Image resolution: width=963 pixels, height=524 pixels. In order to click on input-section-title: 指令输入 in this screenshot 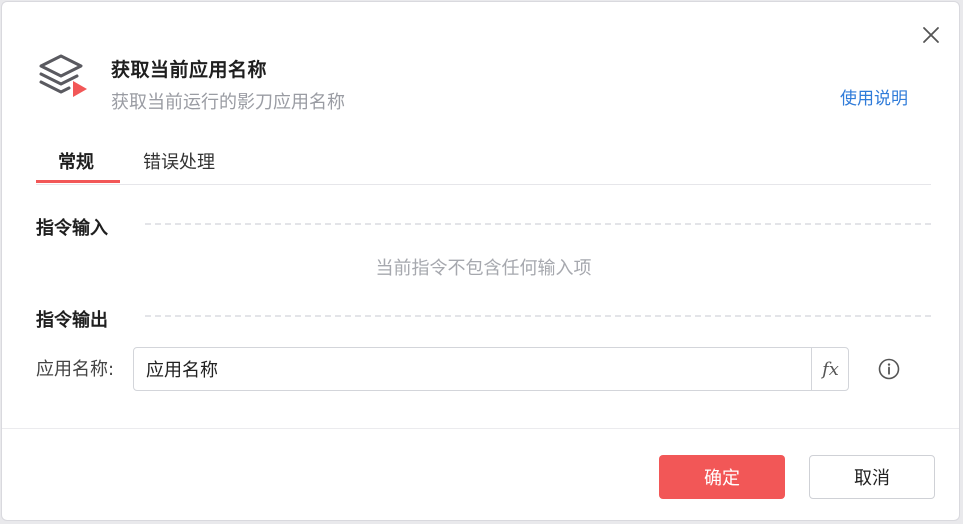, I will do `click(72, 228)`.